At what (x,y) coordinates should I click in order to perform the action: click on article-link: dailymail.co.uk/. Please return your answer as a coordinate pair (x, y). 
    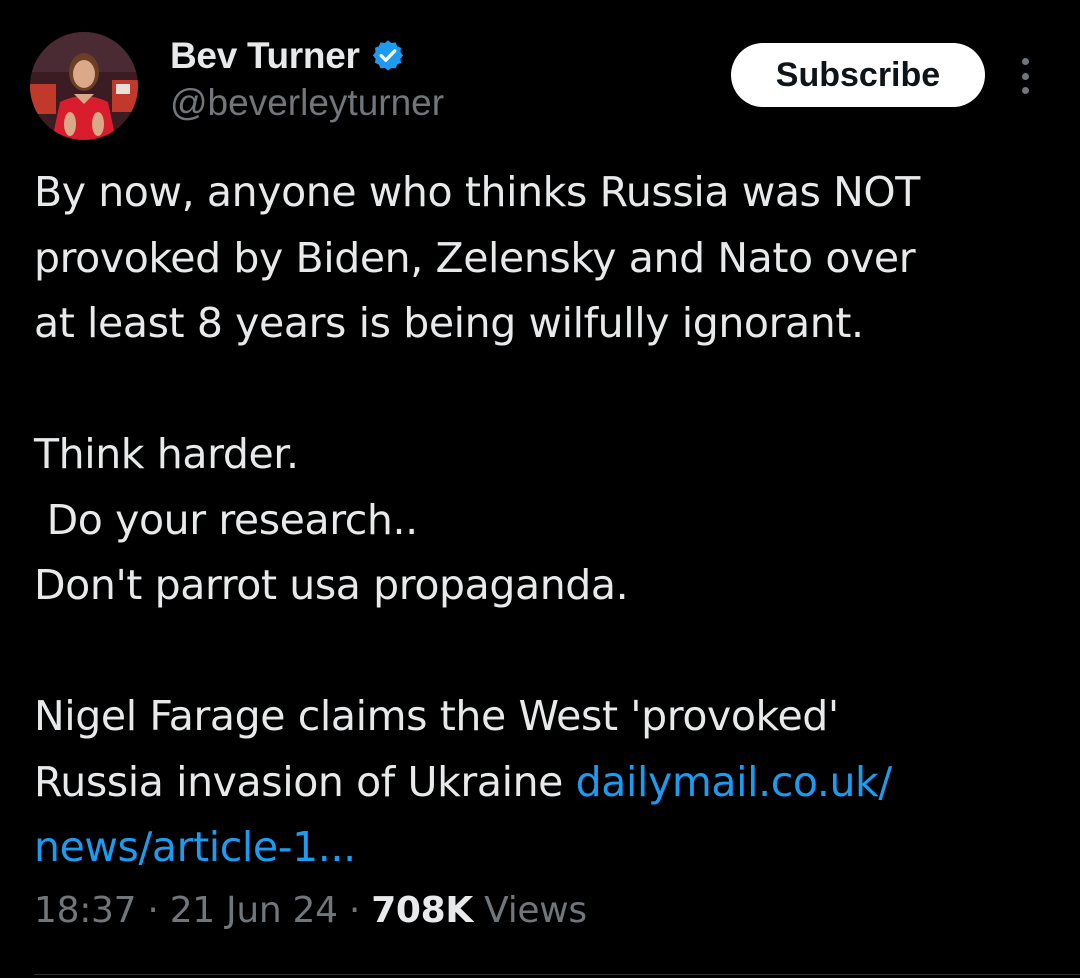
    Looking at the image, I should click on (734, 782).